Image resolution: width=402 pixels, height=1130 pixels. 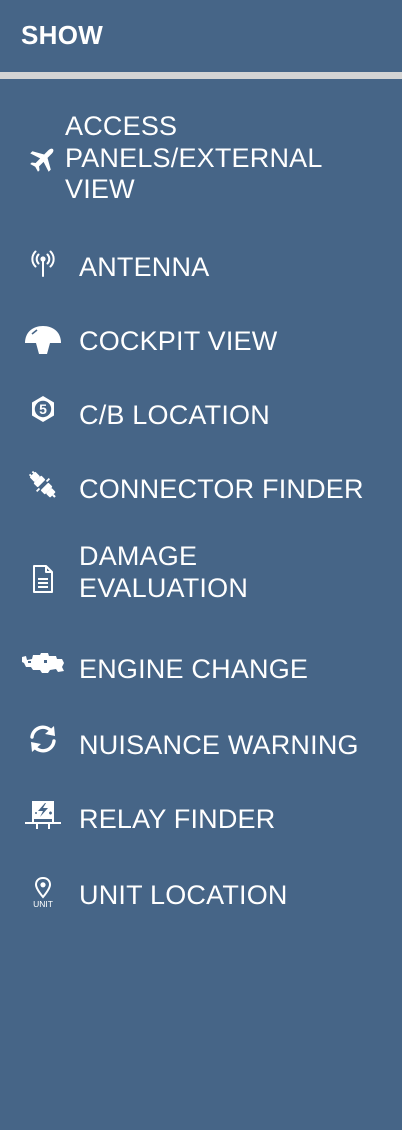 I want to click on menu-item-label: DAMAGE EVALUATION, so click(x=164, y=572).